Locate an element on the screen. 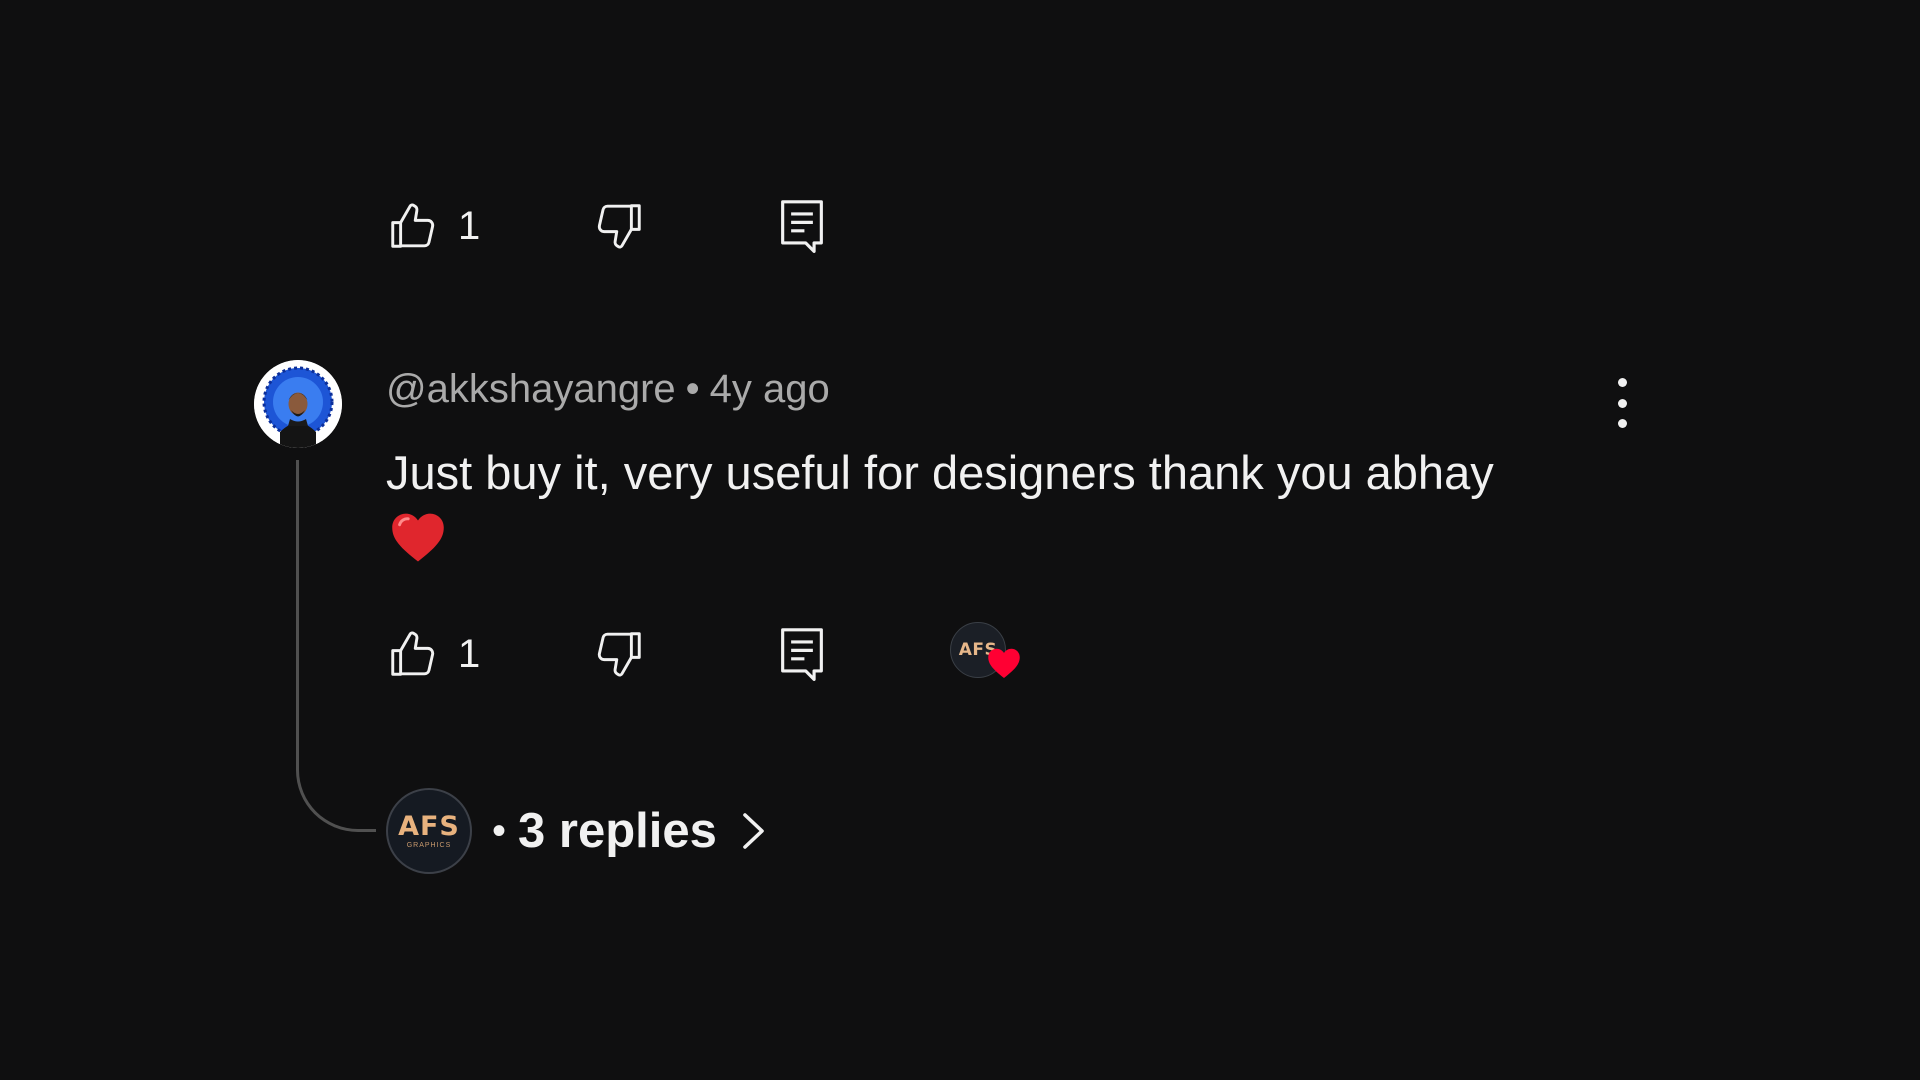 This screenshot has width=1920, height=1080. creator-heart-badge: AFS is located at coordinates (986, 653).